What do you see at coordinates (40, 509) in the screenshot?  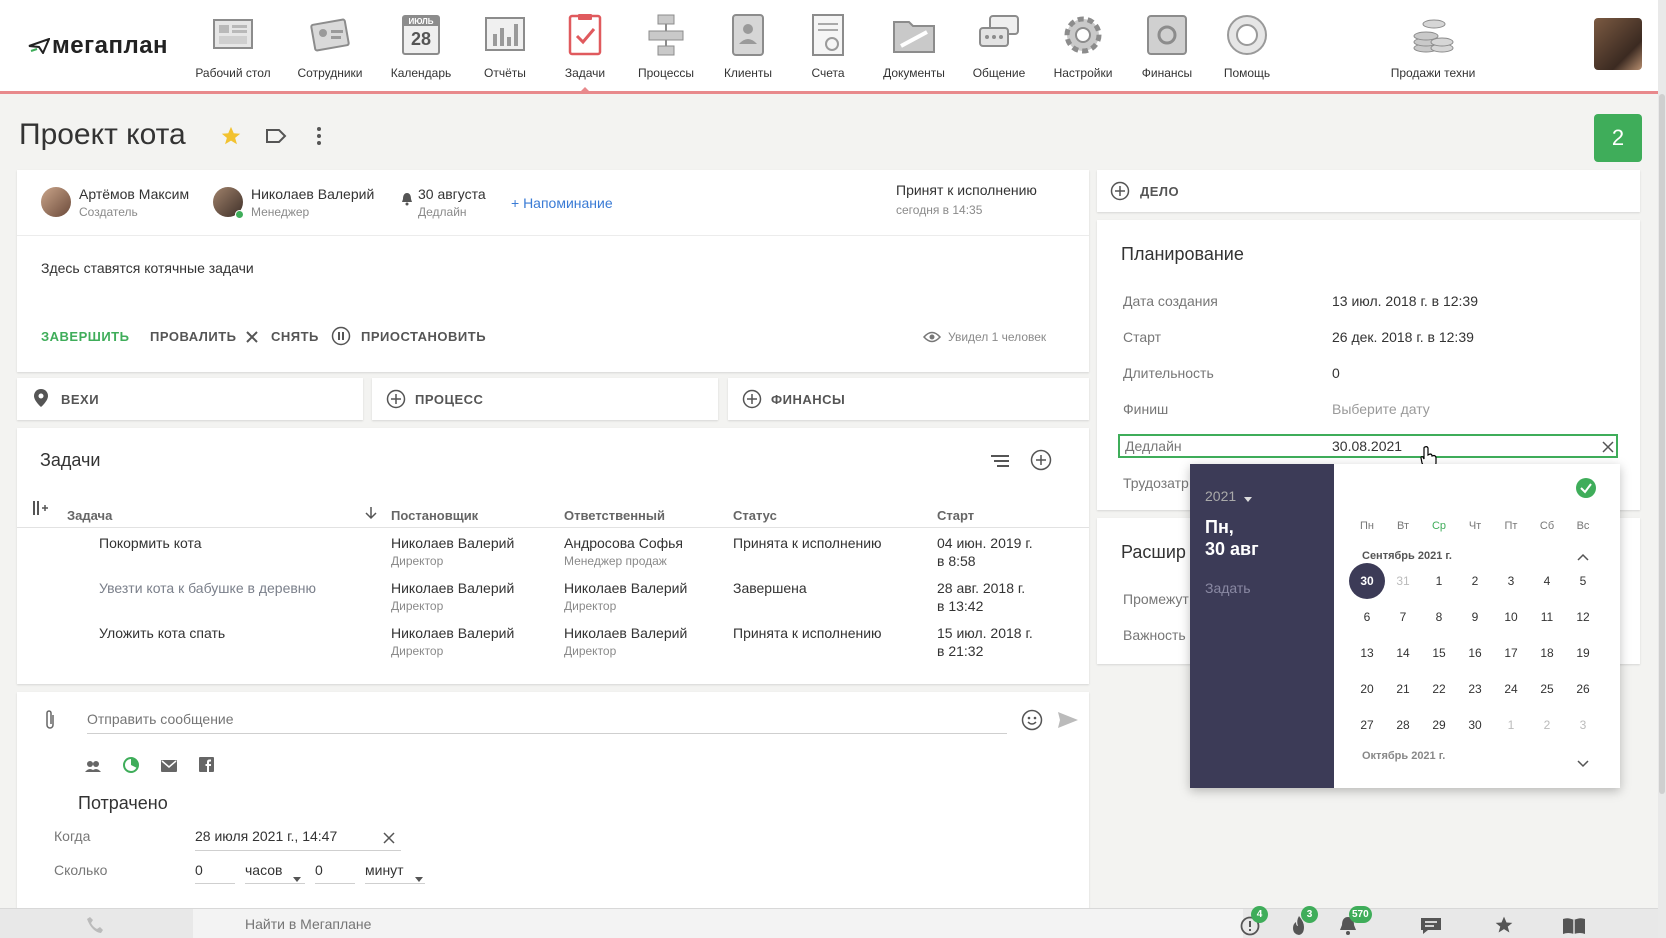 I see `column-settings-icon` at bounding box center [40, 509].